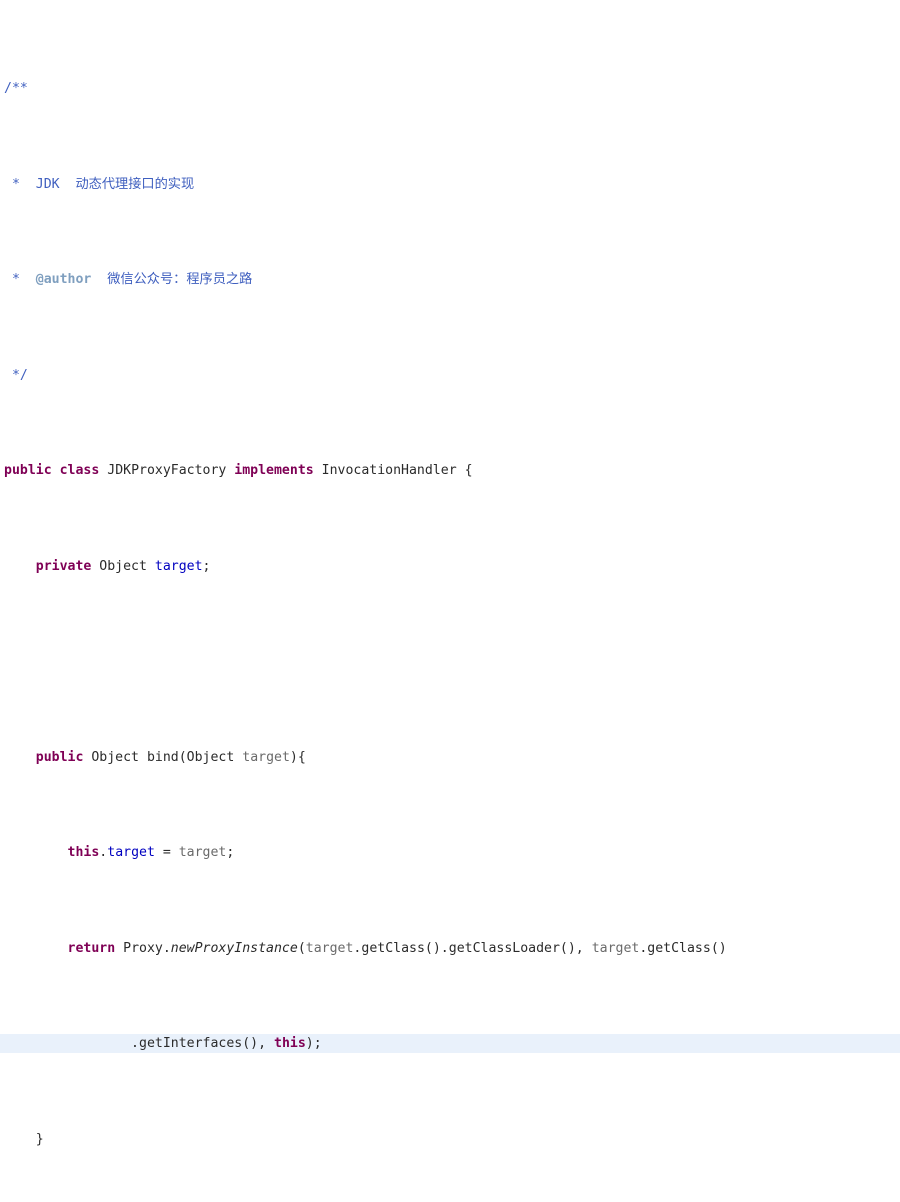 This screenshot has height=1202, width=900. Describe the element at coordinates (172, 280) in the screenshot. I see `javadoc-author-value: 微信公众号：程序员之路` at that location.